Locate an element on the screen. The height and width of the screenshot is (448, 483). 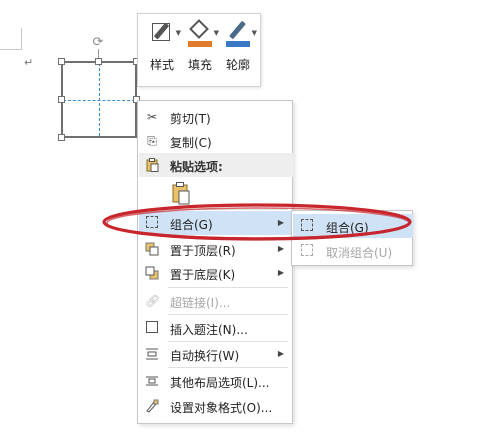
format-icon is located at coordinates (152, 406).